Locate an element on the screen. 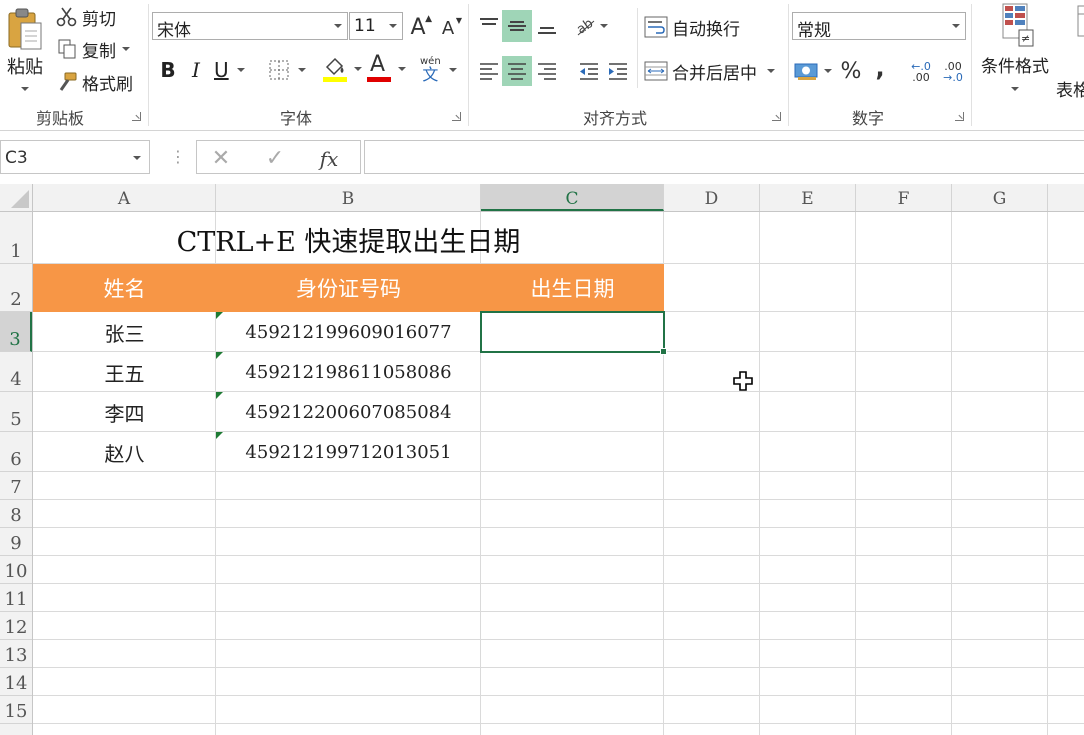  paste-button: 粘贴 is located at coordinates (25, 49).